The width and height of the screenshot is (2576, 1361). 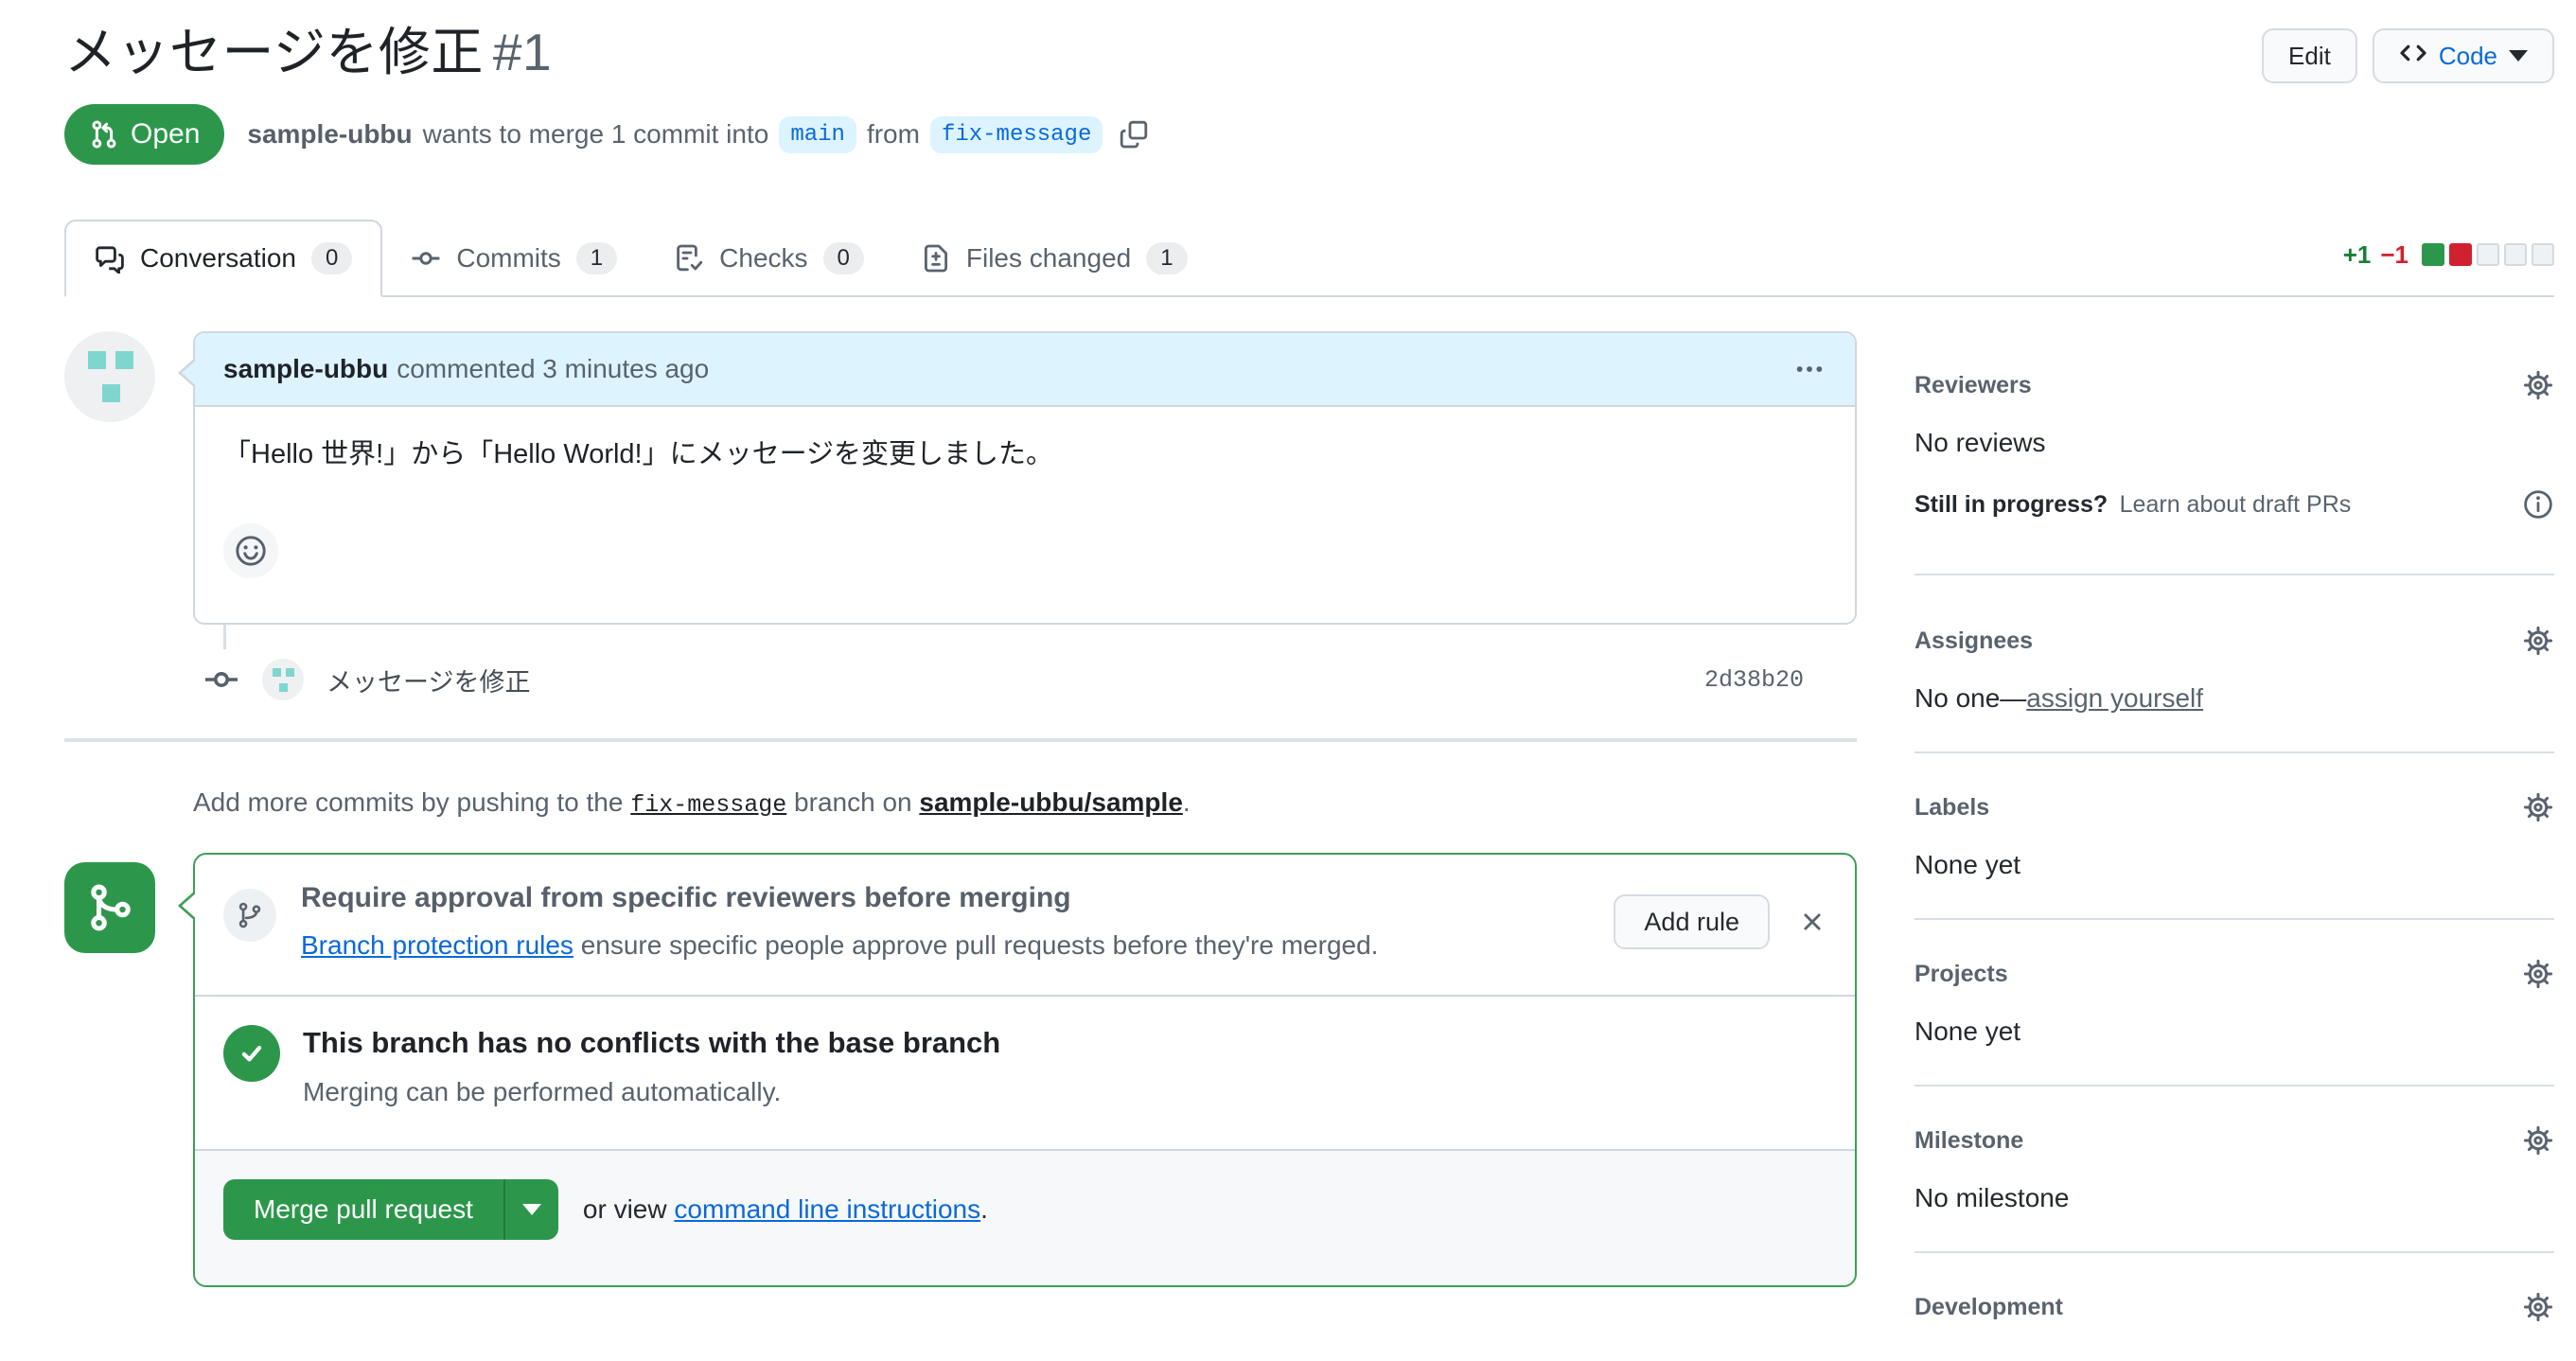 I want to click on milestone-heading: Milestone, so click(x=1969, y=1140).